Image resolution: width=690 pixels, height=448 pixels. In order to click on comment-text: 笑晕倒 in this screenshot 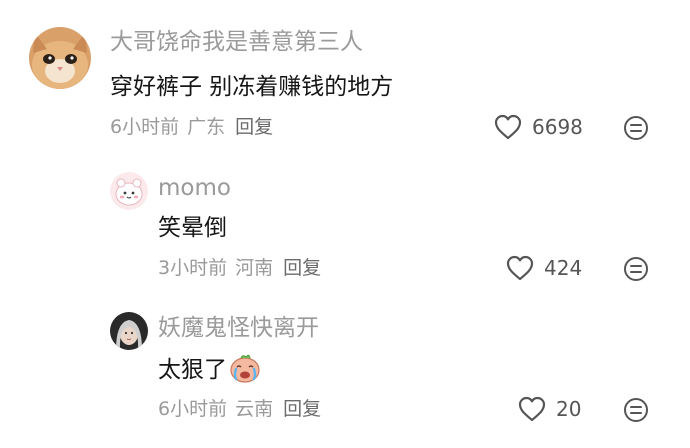, I will do `click(192, 228)`.